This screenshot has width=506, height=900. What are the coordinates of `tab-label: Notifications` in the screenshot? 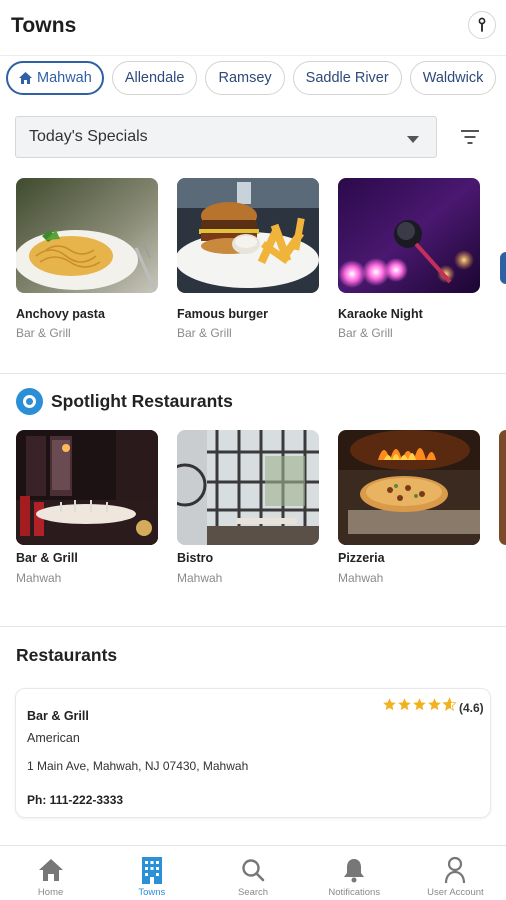 It's located at (354, 892).